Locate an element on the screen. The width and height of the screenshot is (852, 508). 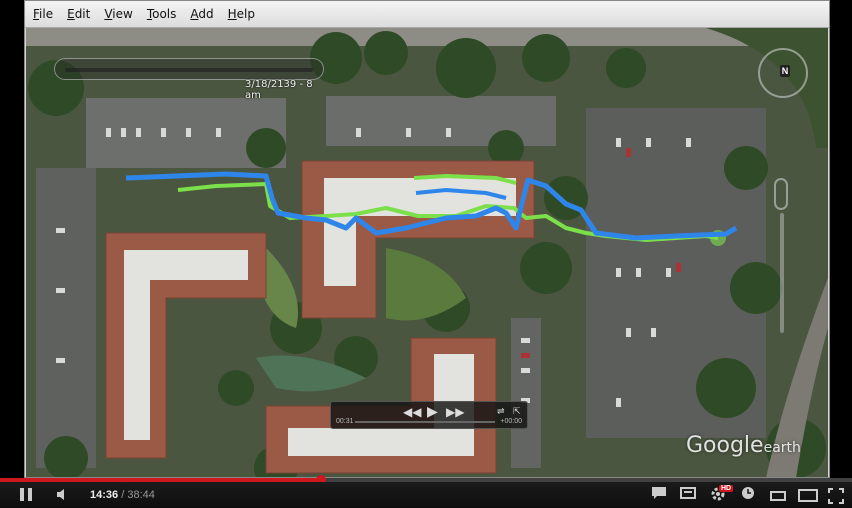
north-indicator: N is located at coordinates (785, 71).